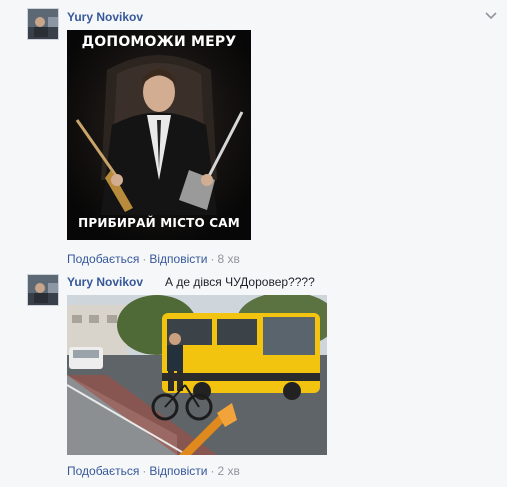 The image size is (507, 487). What do you see at coordinates (240, 282) in the screenshot?
I see `comment-text: А де дівся ЧУДоровер????` at bounding box center [240, 282].